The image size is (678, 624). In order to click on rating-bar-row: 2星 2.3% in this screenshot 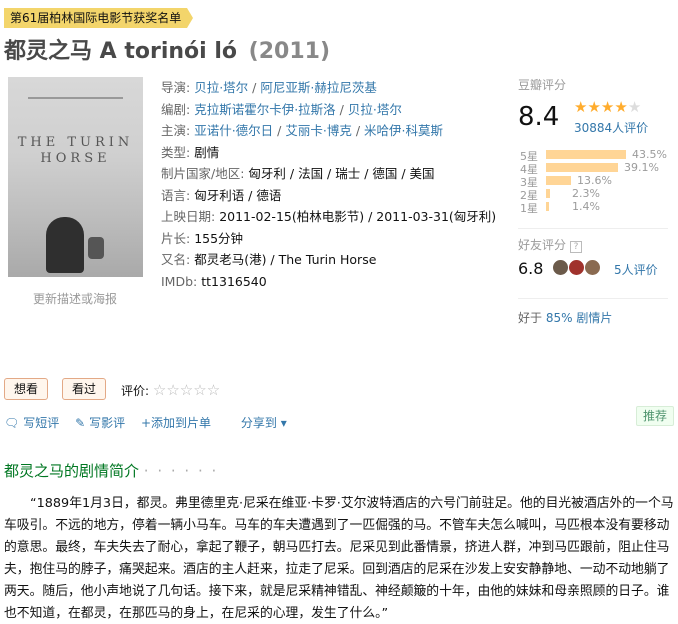, I will do `click(593, 194)`.